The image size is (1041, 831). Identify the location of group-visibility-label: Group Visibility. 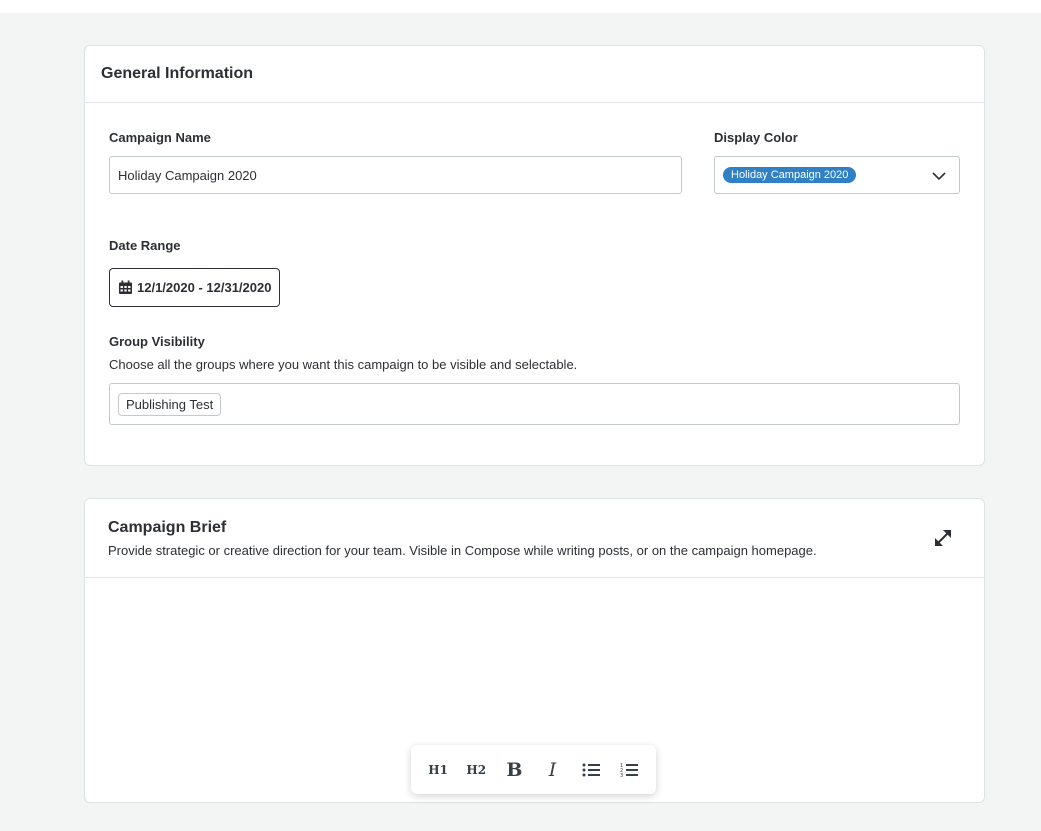
(157, 341).